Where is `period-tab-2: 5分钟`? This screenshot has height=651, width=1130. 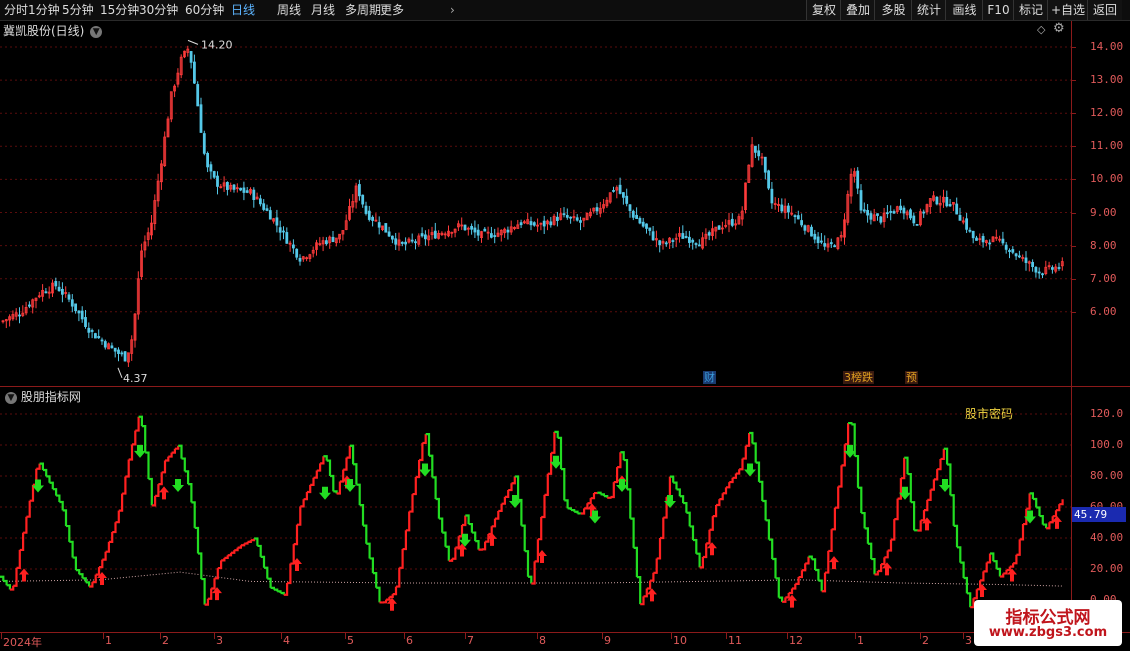 period-tab-2: 5分钟 is located at coordinates (78, 10).